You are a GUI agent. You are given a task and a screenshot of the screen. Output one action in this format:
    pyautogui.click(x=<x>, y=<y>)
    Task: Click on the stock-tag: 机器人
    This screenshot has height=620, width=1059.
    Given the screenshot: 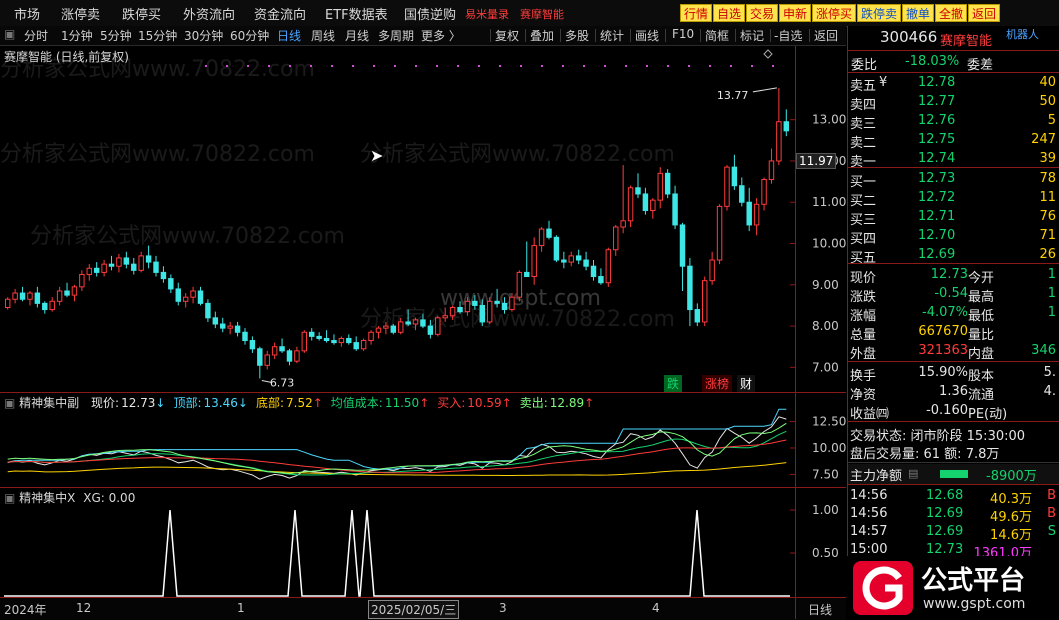 What is the action you would take?
    pyautogui.click(x=1022, y=34)
    